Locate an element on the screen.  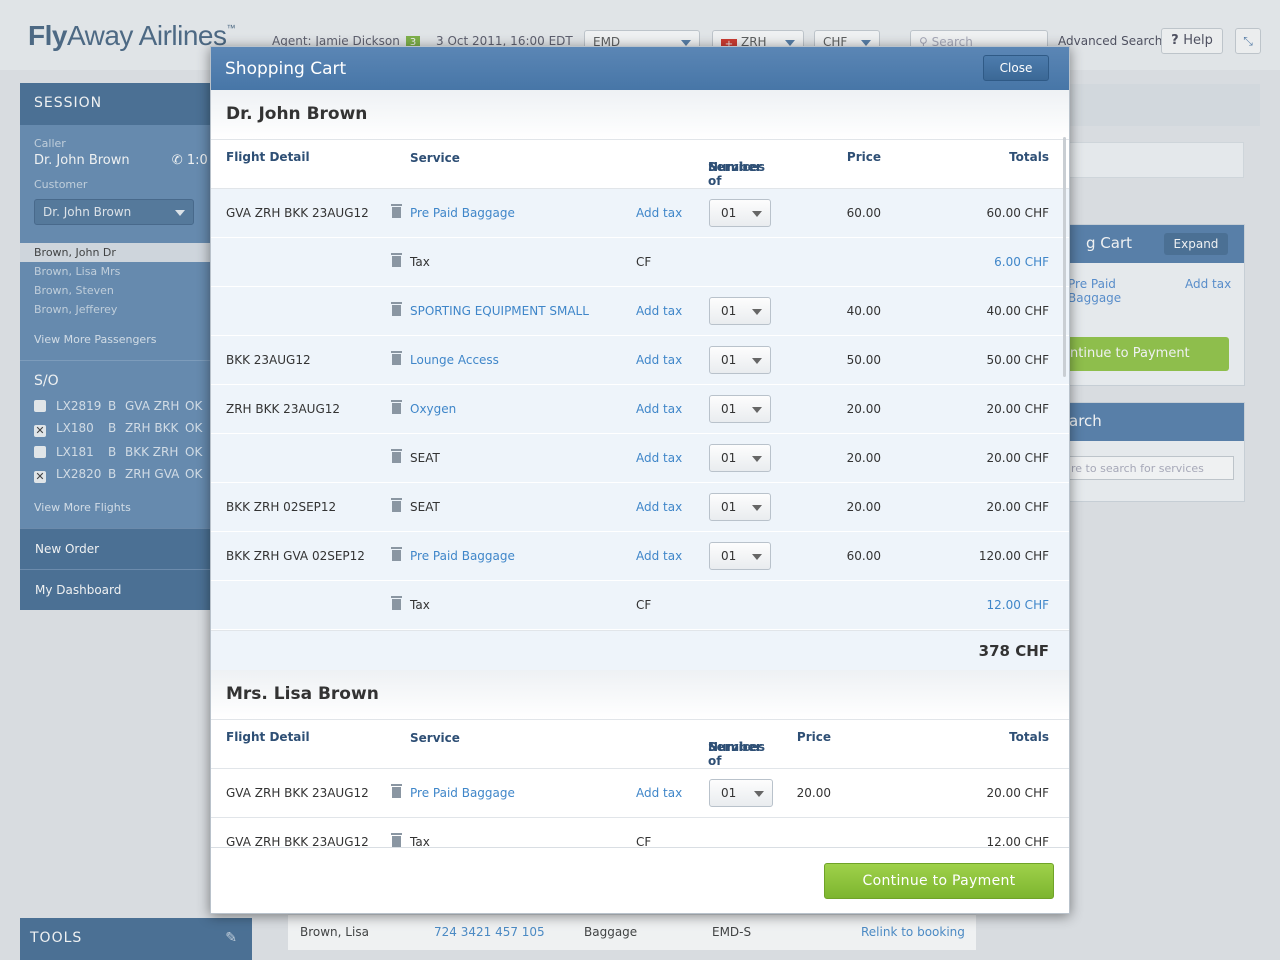
passenger-name: Mrs. Lisa Brown is located at coordinates (640, 695).